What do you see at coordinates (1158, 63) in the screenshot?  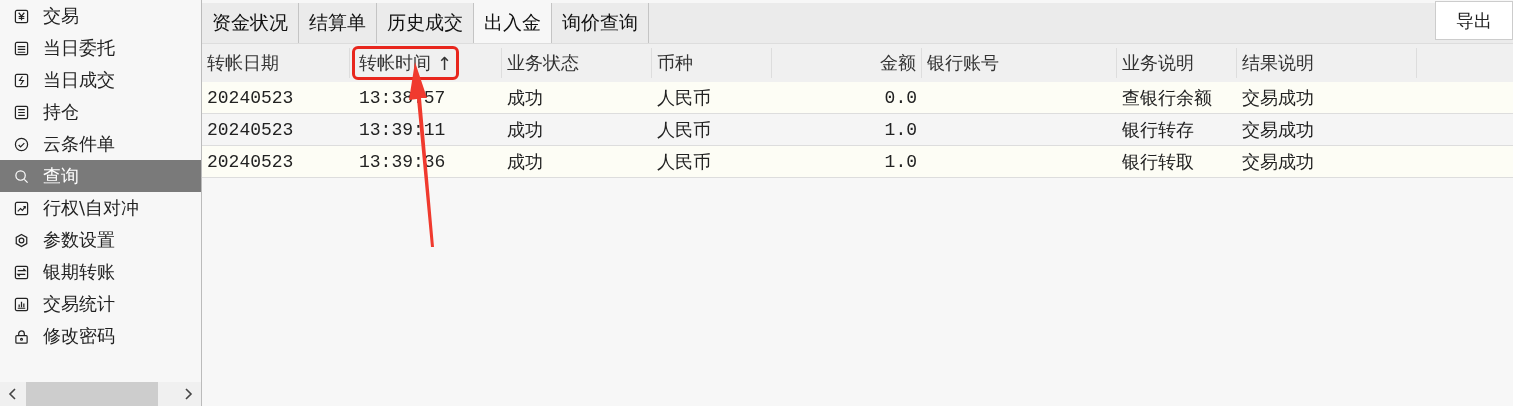 I see `column-title: 业务说明` at bounding box center [1158, 63].